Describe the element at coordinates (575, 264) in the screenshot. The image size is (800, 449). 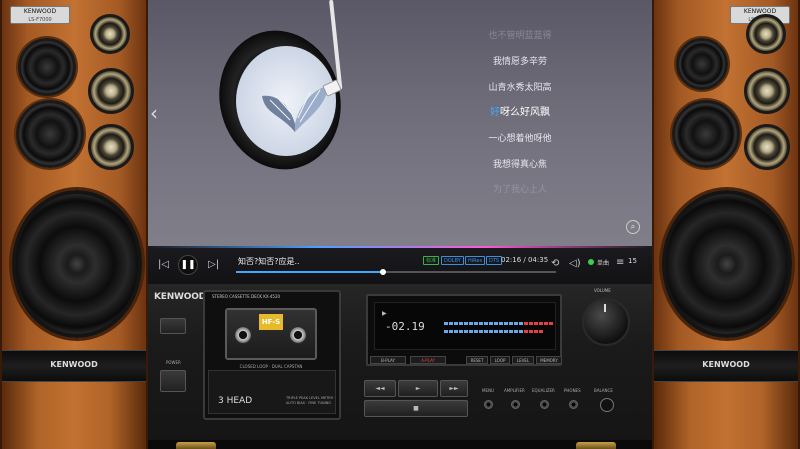
I see `volume-icon: ◁)` at that location.